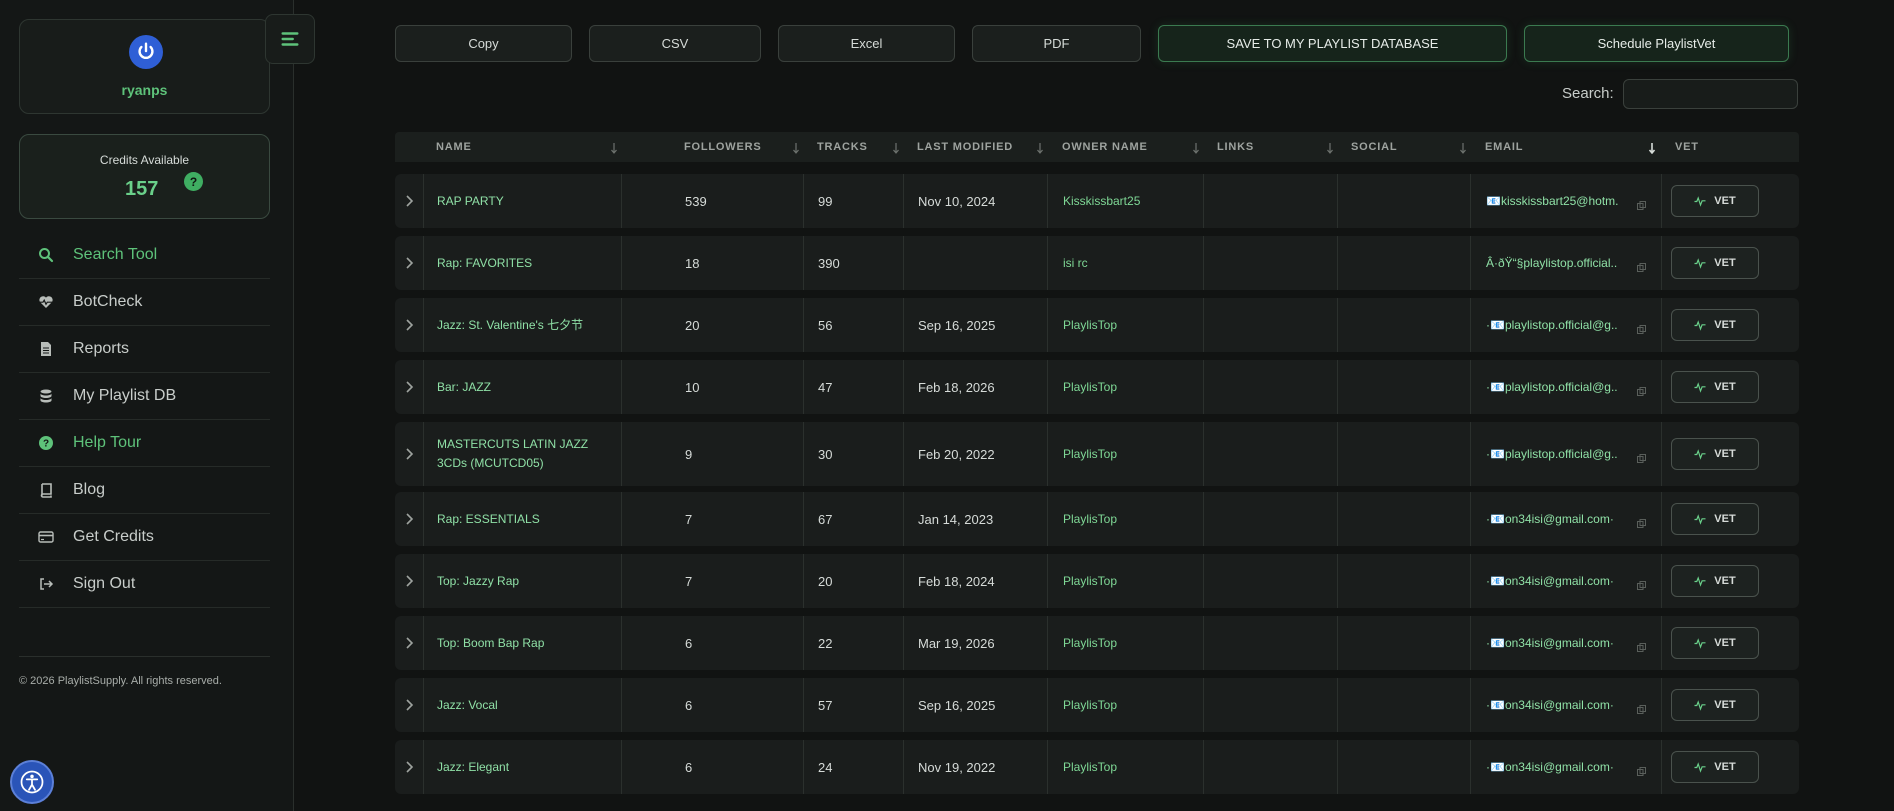 The height and width of the screenshot is (811, 1894). I want to click on credits-help-icon: ?, so click(193, 181).